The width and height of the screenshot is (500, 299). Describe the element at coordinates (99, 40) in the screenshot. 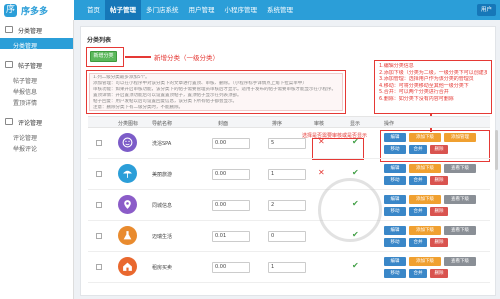

I see `page-title: 分类列表` at that location.